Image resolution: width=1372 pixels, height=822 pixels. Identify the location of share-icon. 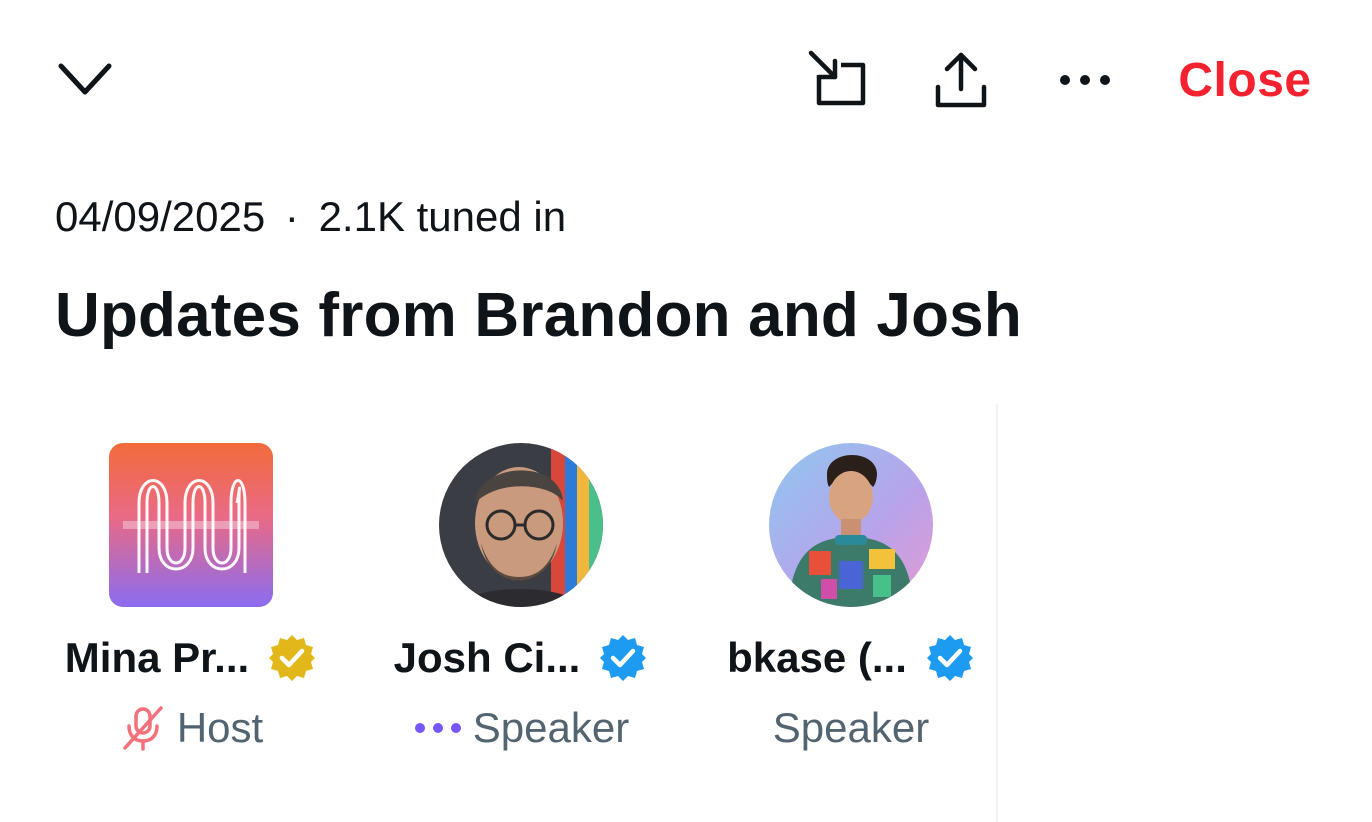
(961, 80).